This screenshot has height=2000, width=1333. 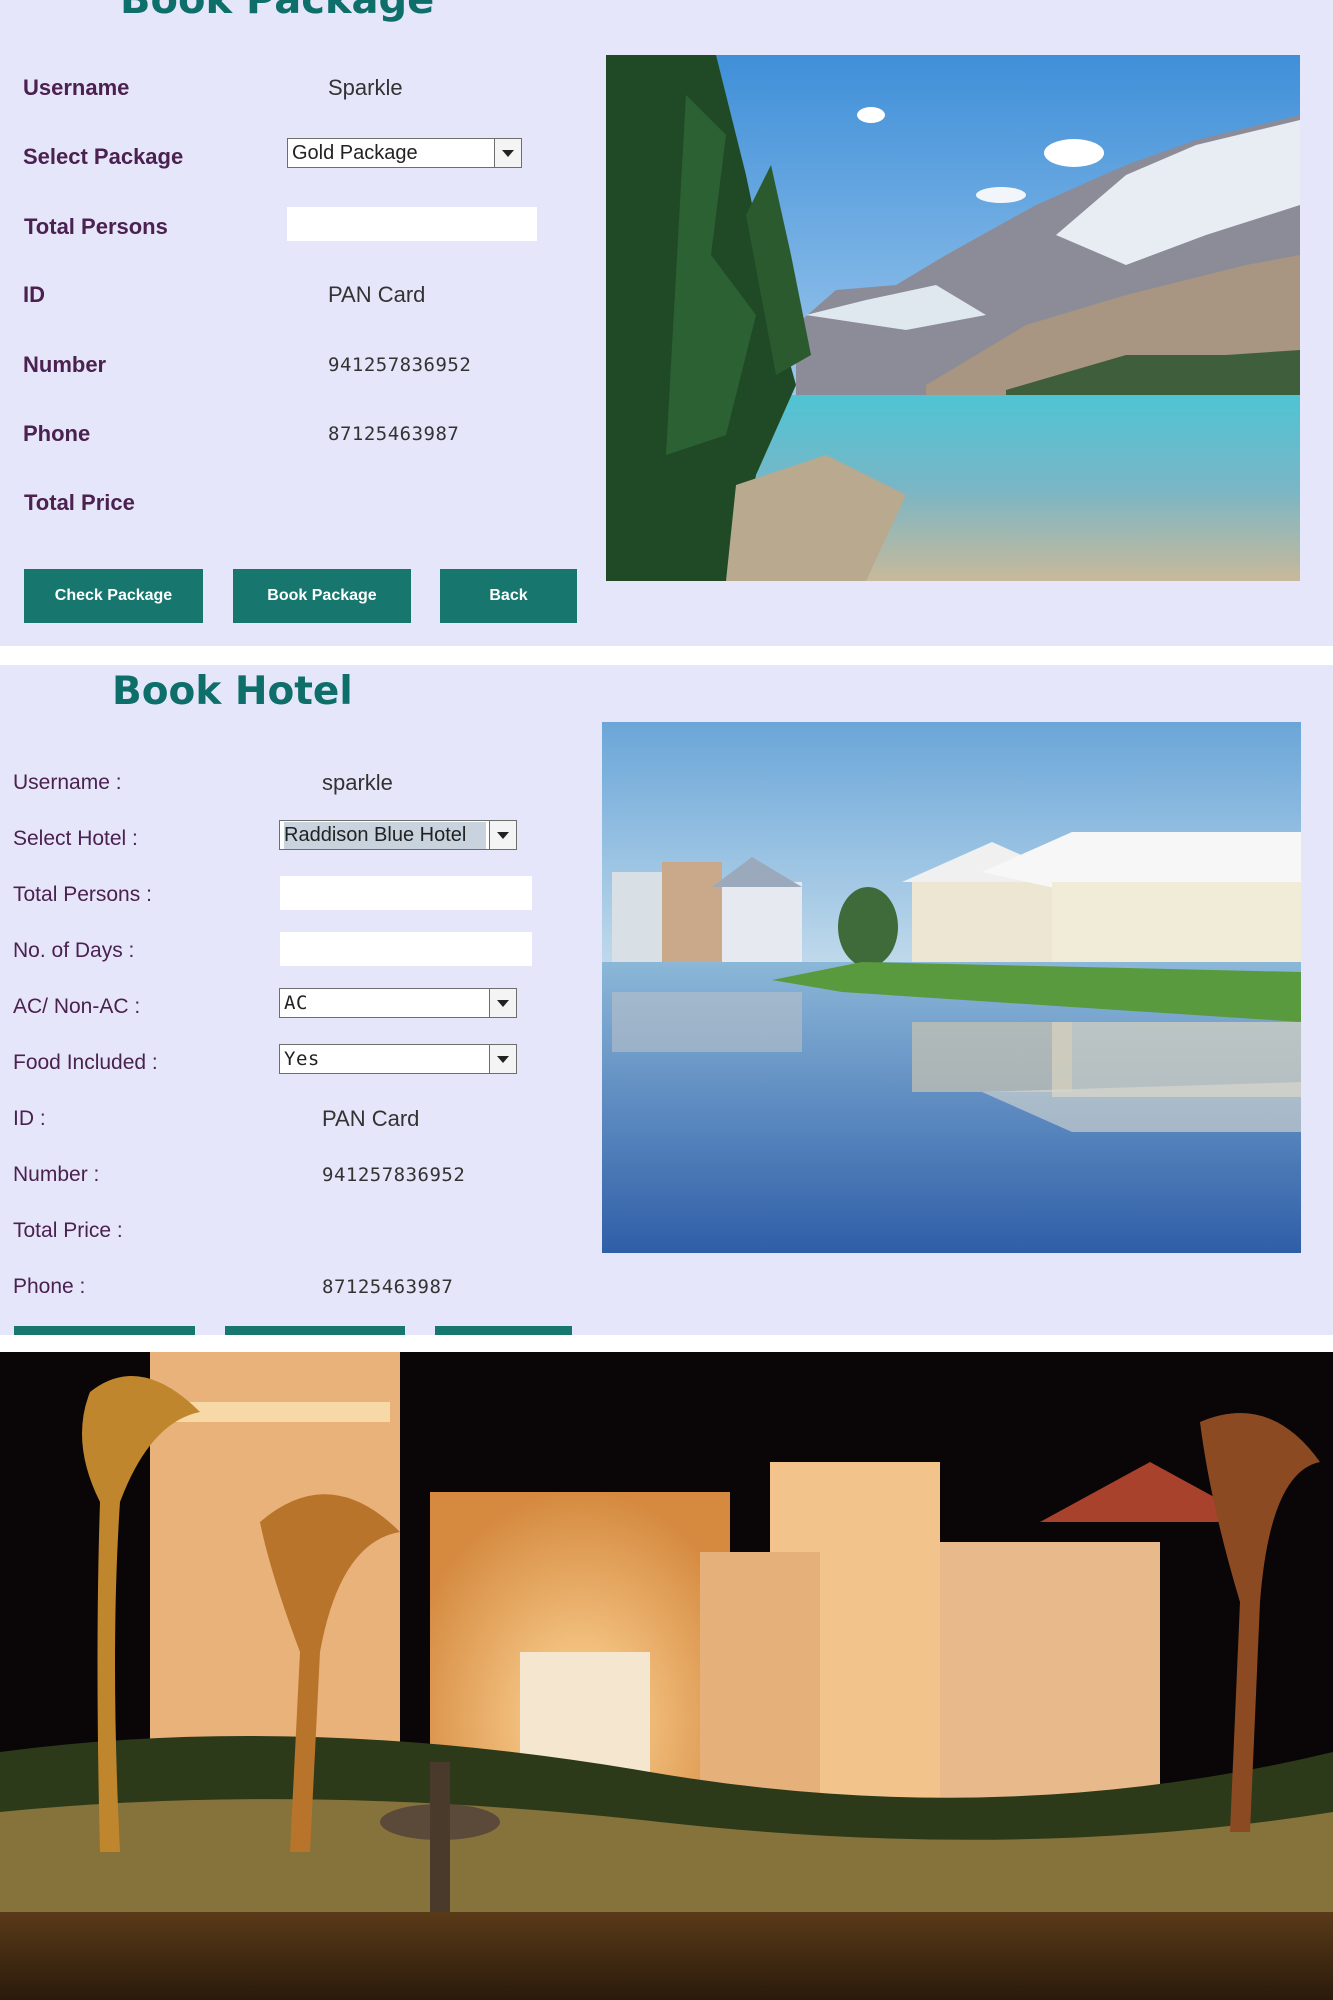 I want to click on hotel-total-price-label: Total Price :, so click(x=68, y=1230).